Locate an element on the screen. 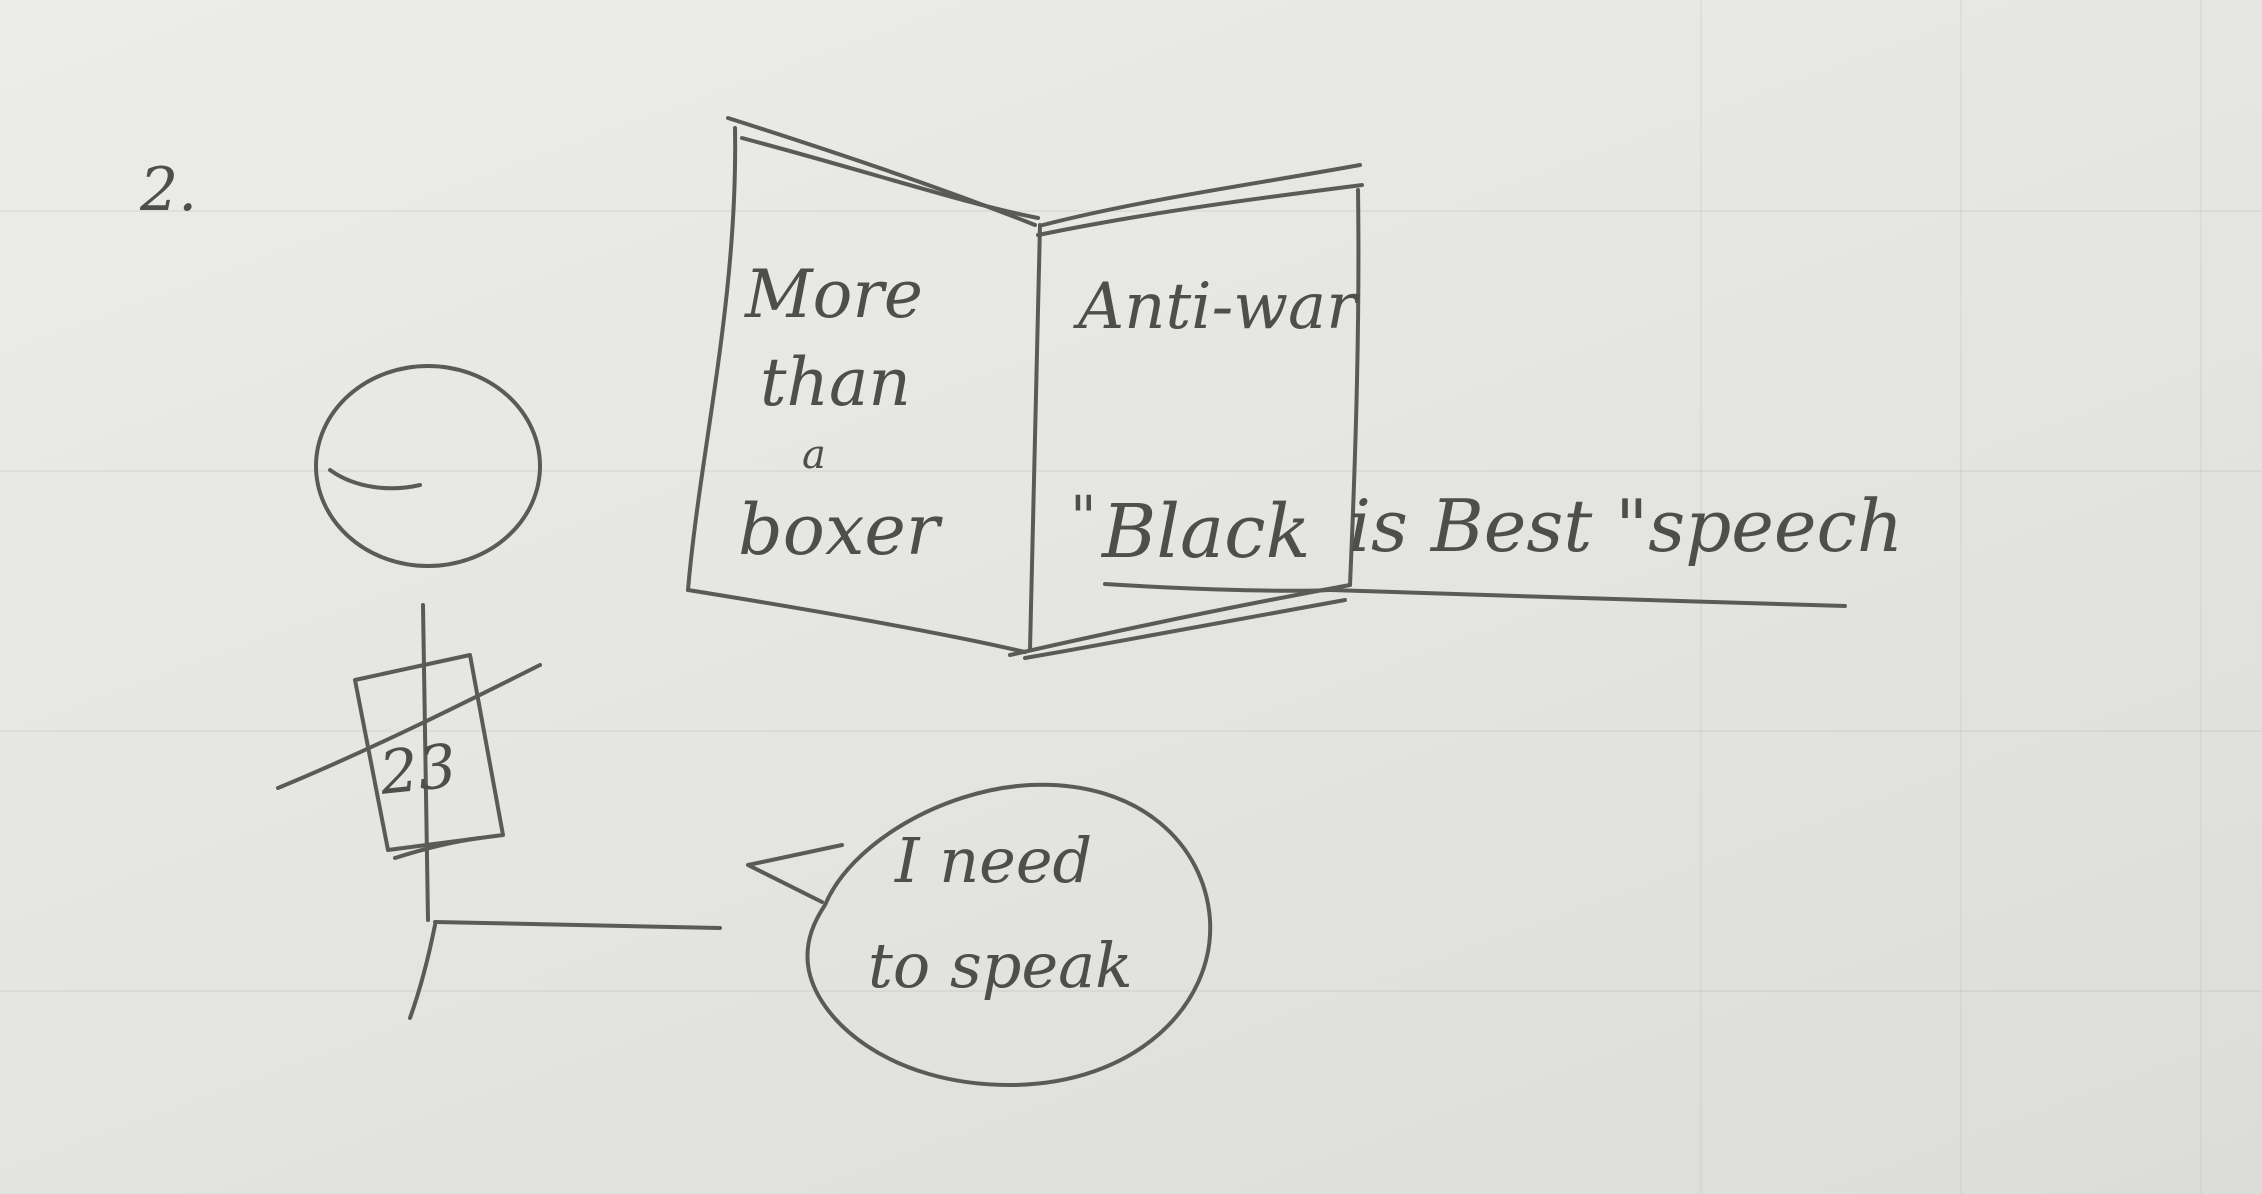  book-left-text-line1: More is located at coordinates (834, 294).